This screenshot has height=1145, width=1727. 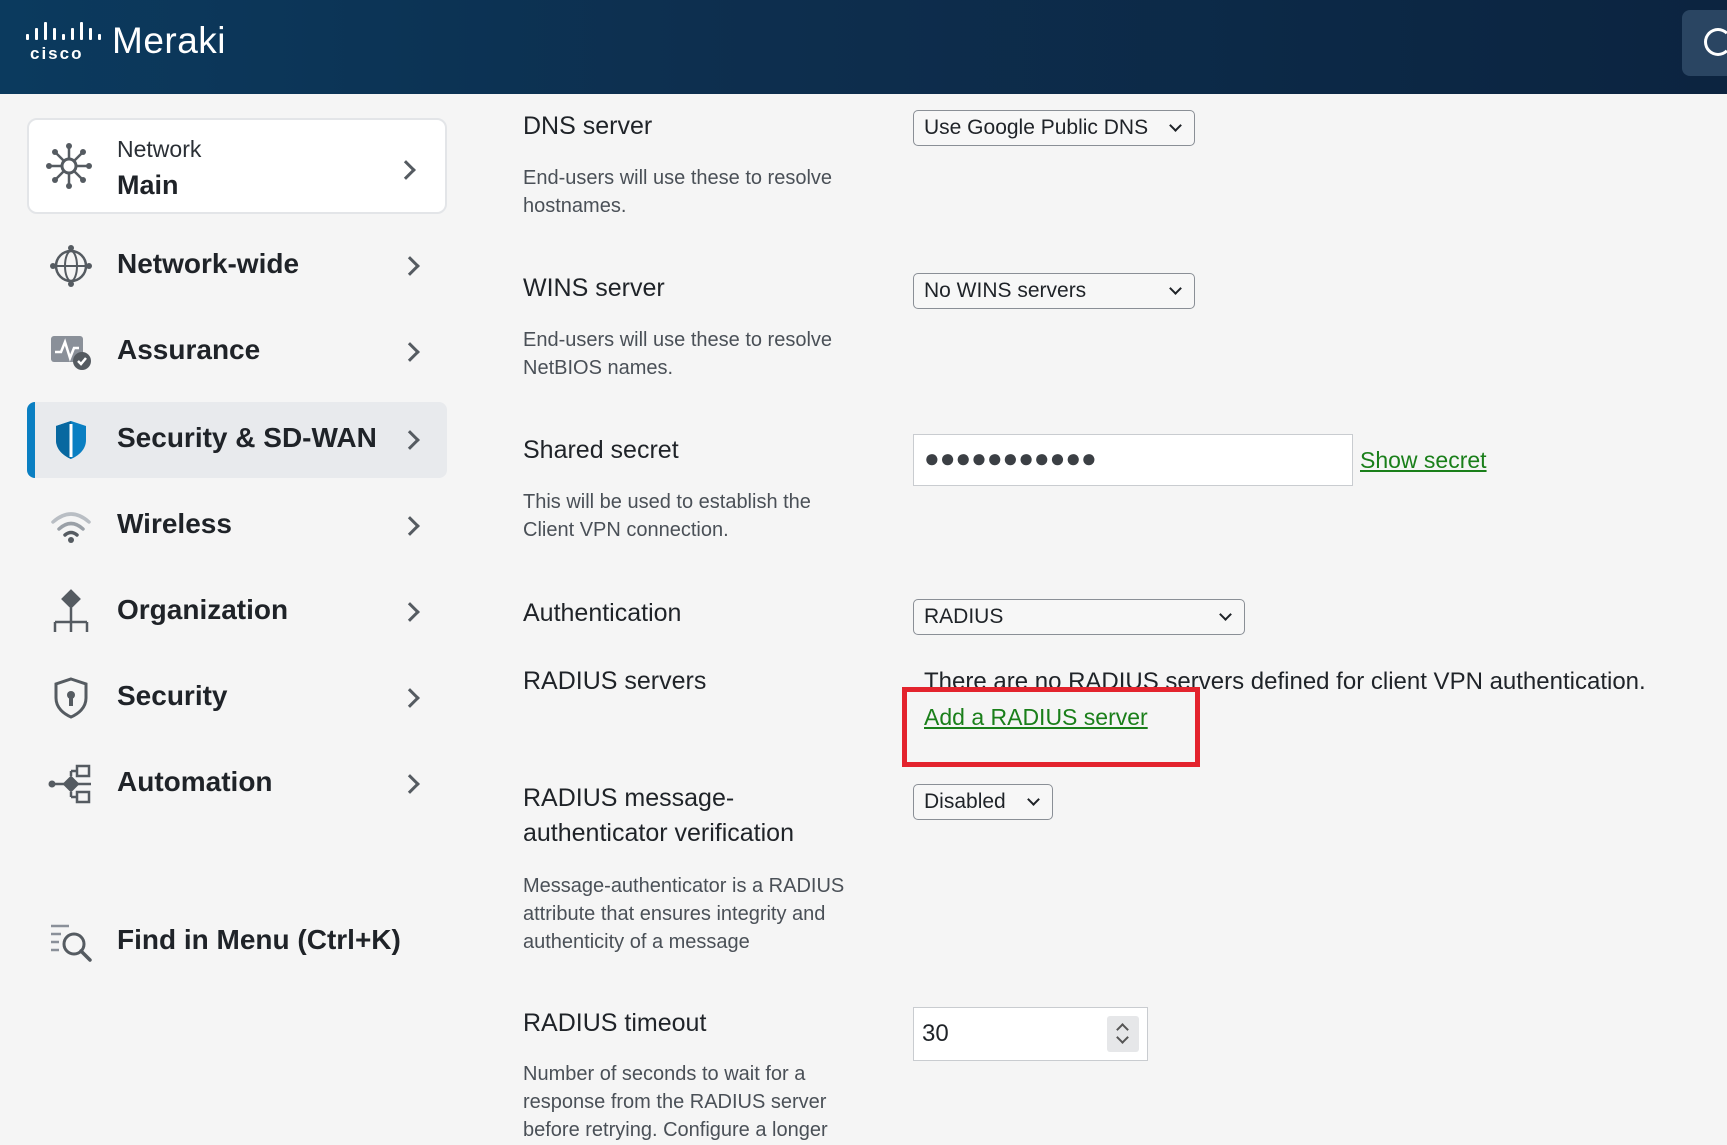 What do you see at coordinates (71, 440) in the screenshot?
I see `shield-icon` at bounding box center [71, 440].